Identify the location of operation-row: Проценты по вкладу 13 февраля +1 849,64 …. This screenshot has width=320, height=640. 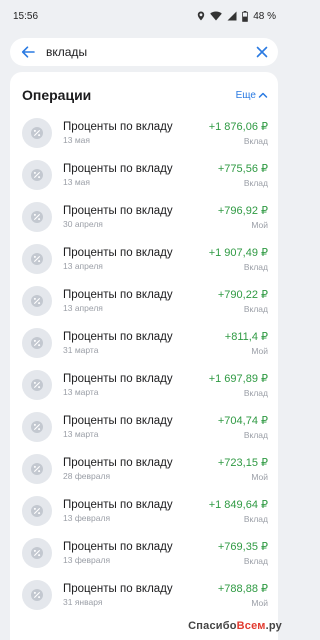
(144, 511).